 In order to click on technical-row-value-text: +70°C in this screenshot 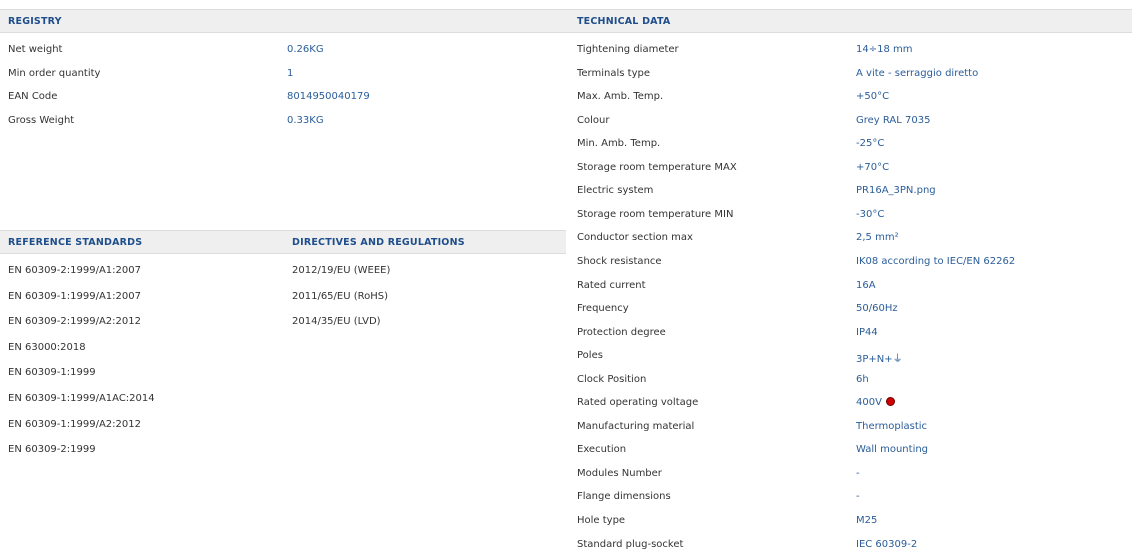, I will do `click(873, 167)`.